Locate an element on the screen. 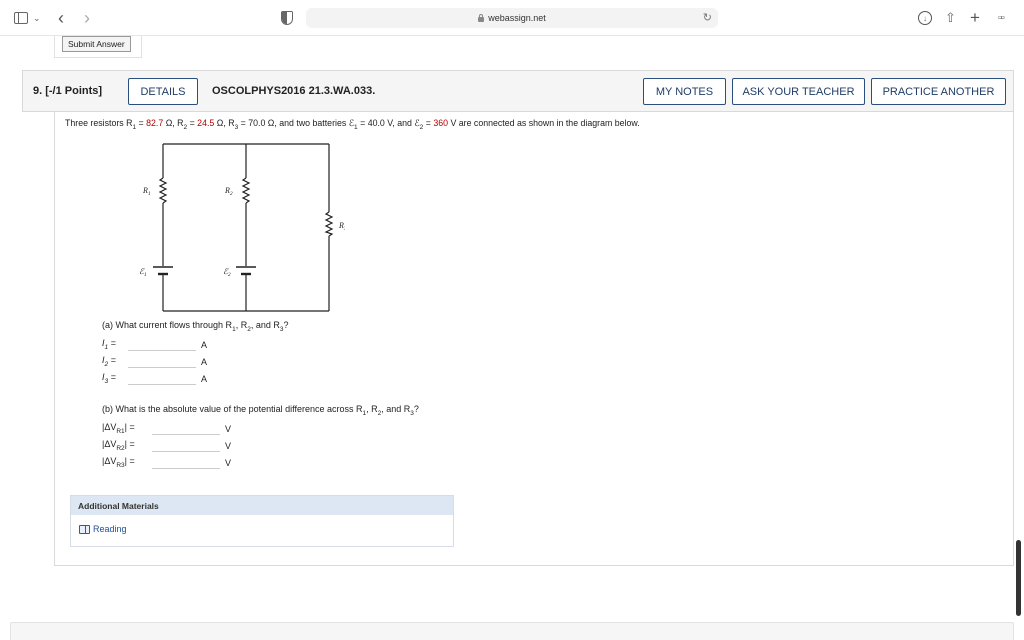  i3-unit: A is located at coordinates (204, 378).